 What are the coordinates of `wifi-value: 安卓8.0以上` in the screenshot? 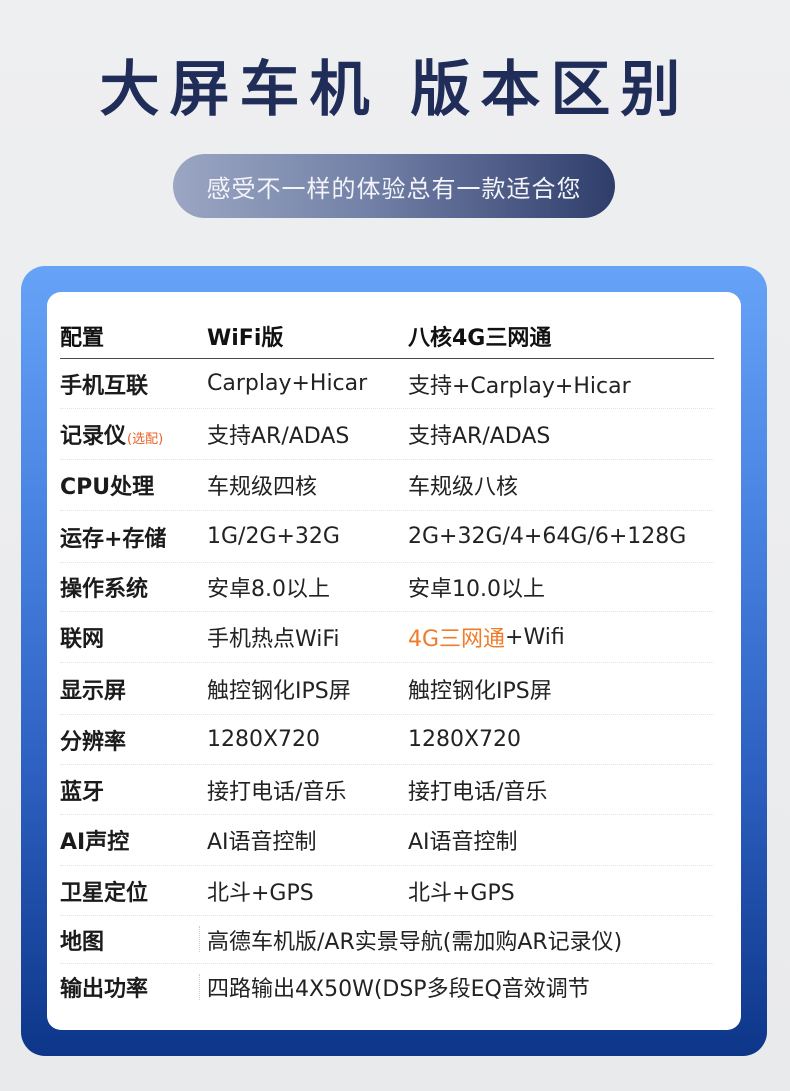 It's located at (268, 589).